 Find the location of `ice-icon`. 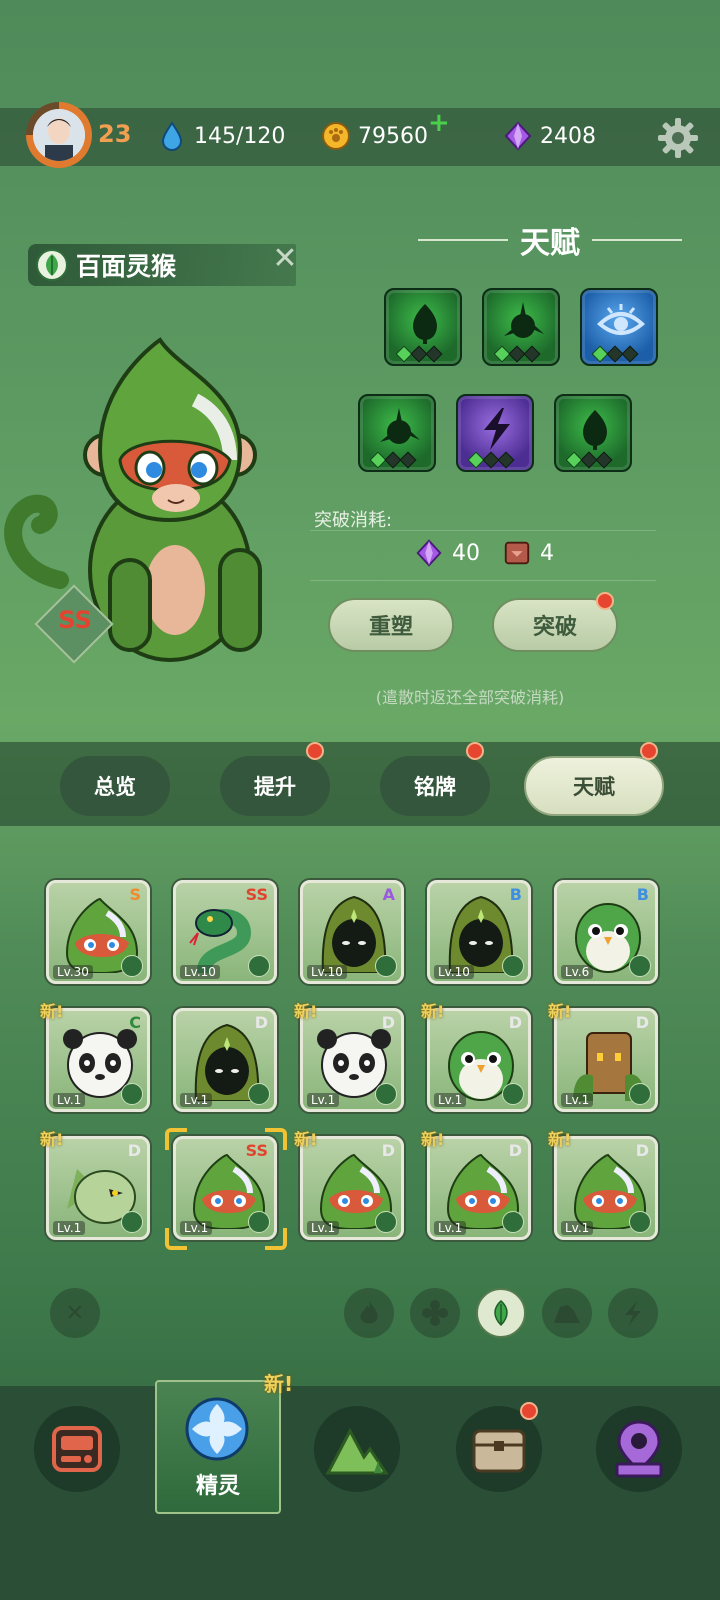

ice-icon is located at coordinates (435, 1313).